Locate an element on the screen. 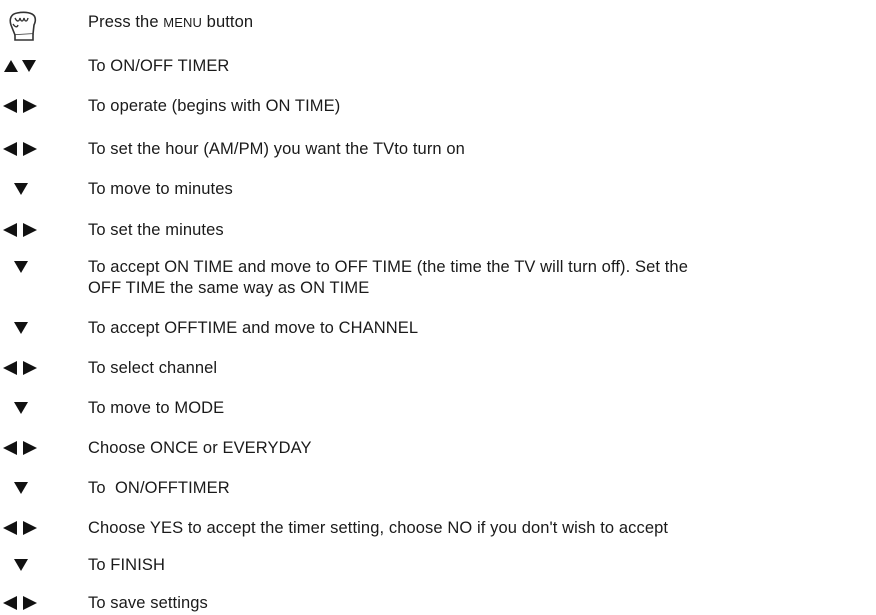 The height and width of the screenshot is (615, 876). step-text: To ON/OFFTIMER is located at coordinates (159, 488).